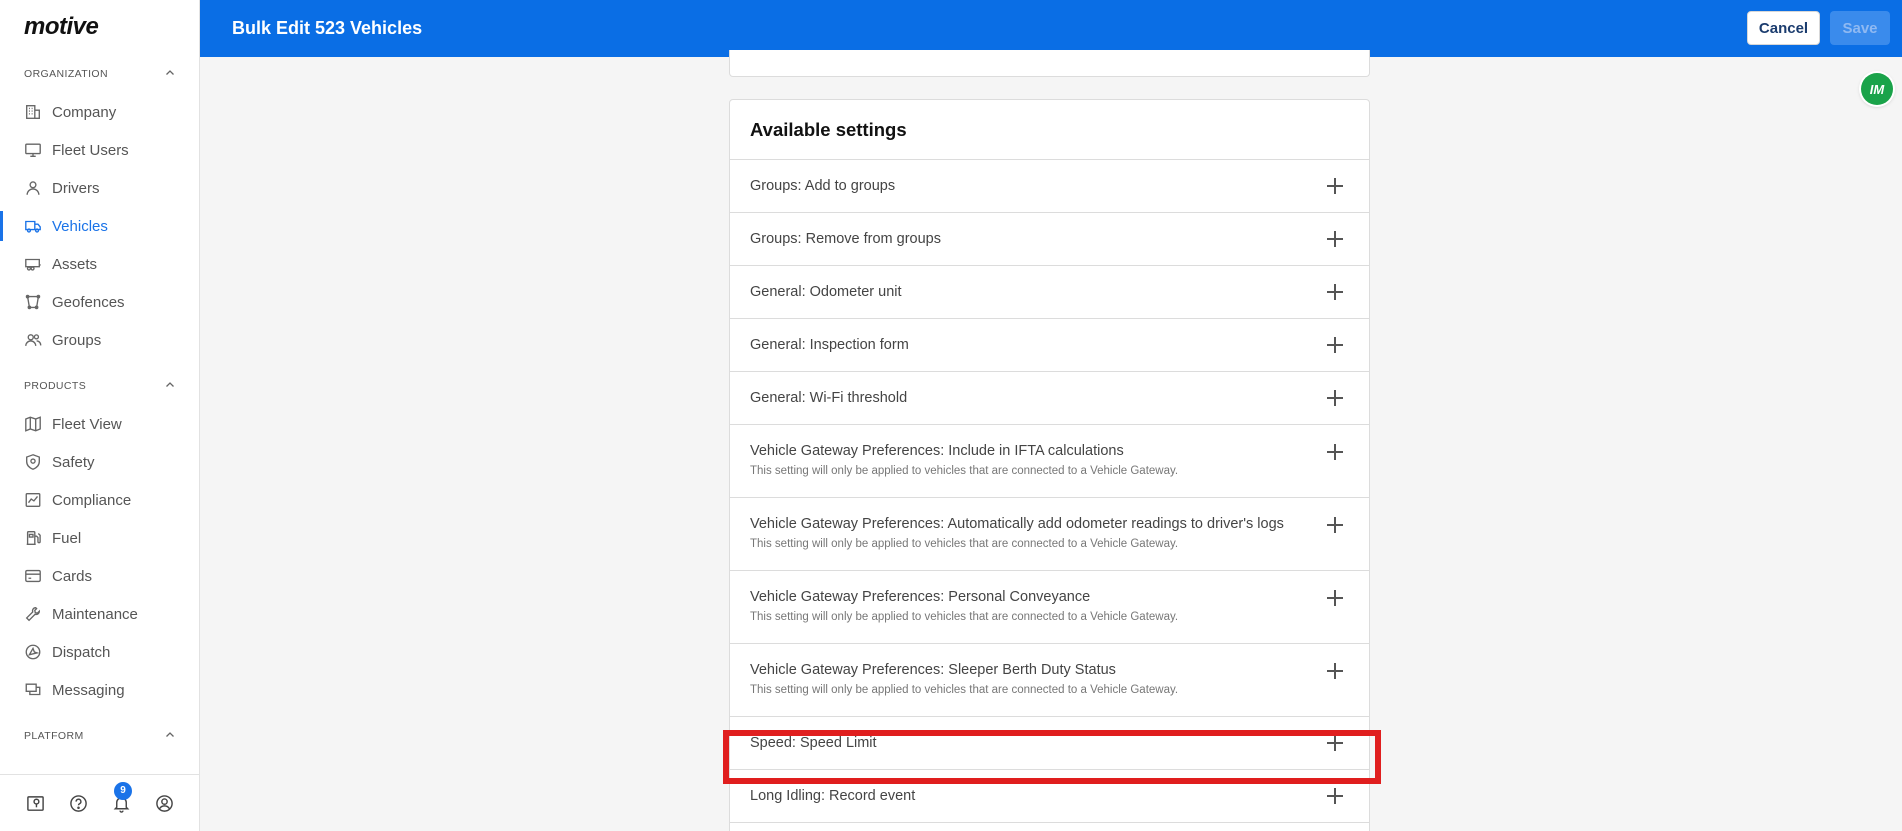 The image size is (1902, 831). I want to click on wrench-icon, so click(33, 614).